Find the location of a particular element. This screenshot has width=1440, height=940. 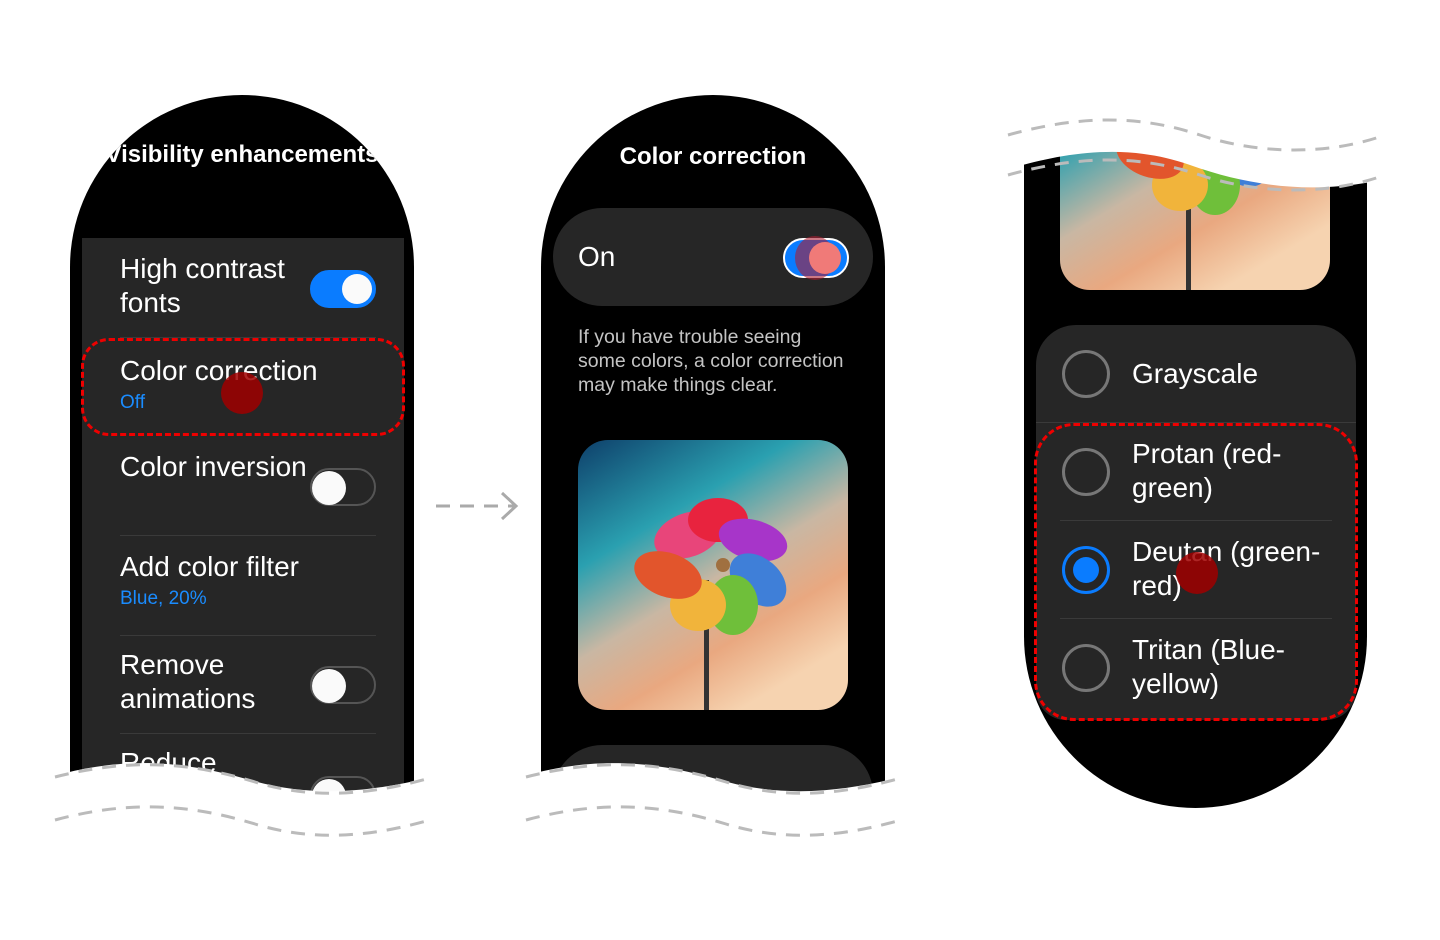

arrow-right-icon is located at coordinates (477, 506).